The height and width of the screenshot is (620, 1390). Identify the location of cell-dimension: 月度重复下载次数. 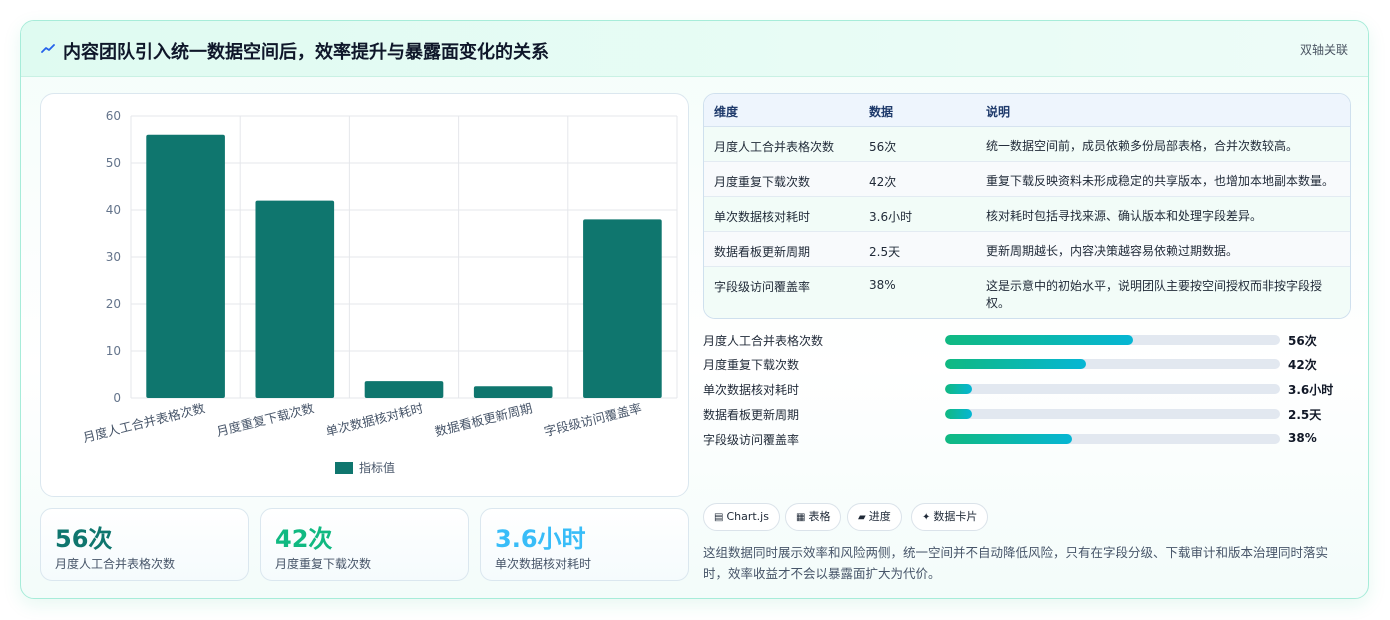
(762, 182).